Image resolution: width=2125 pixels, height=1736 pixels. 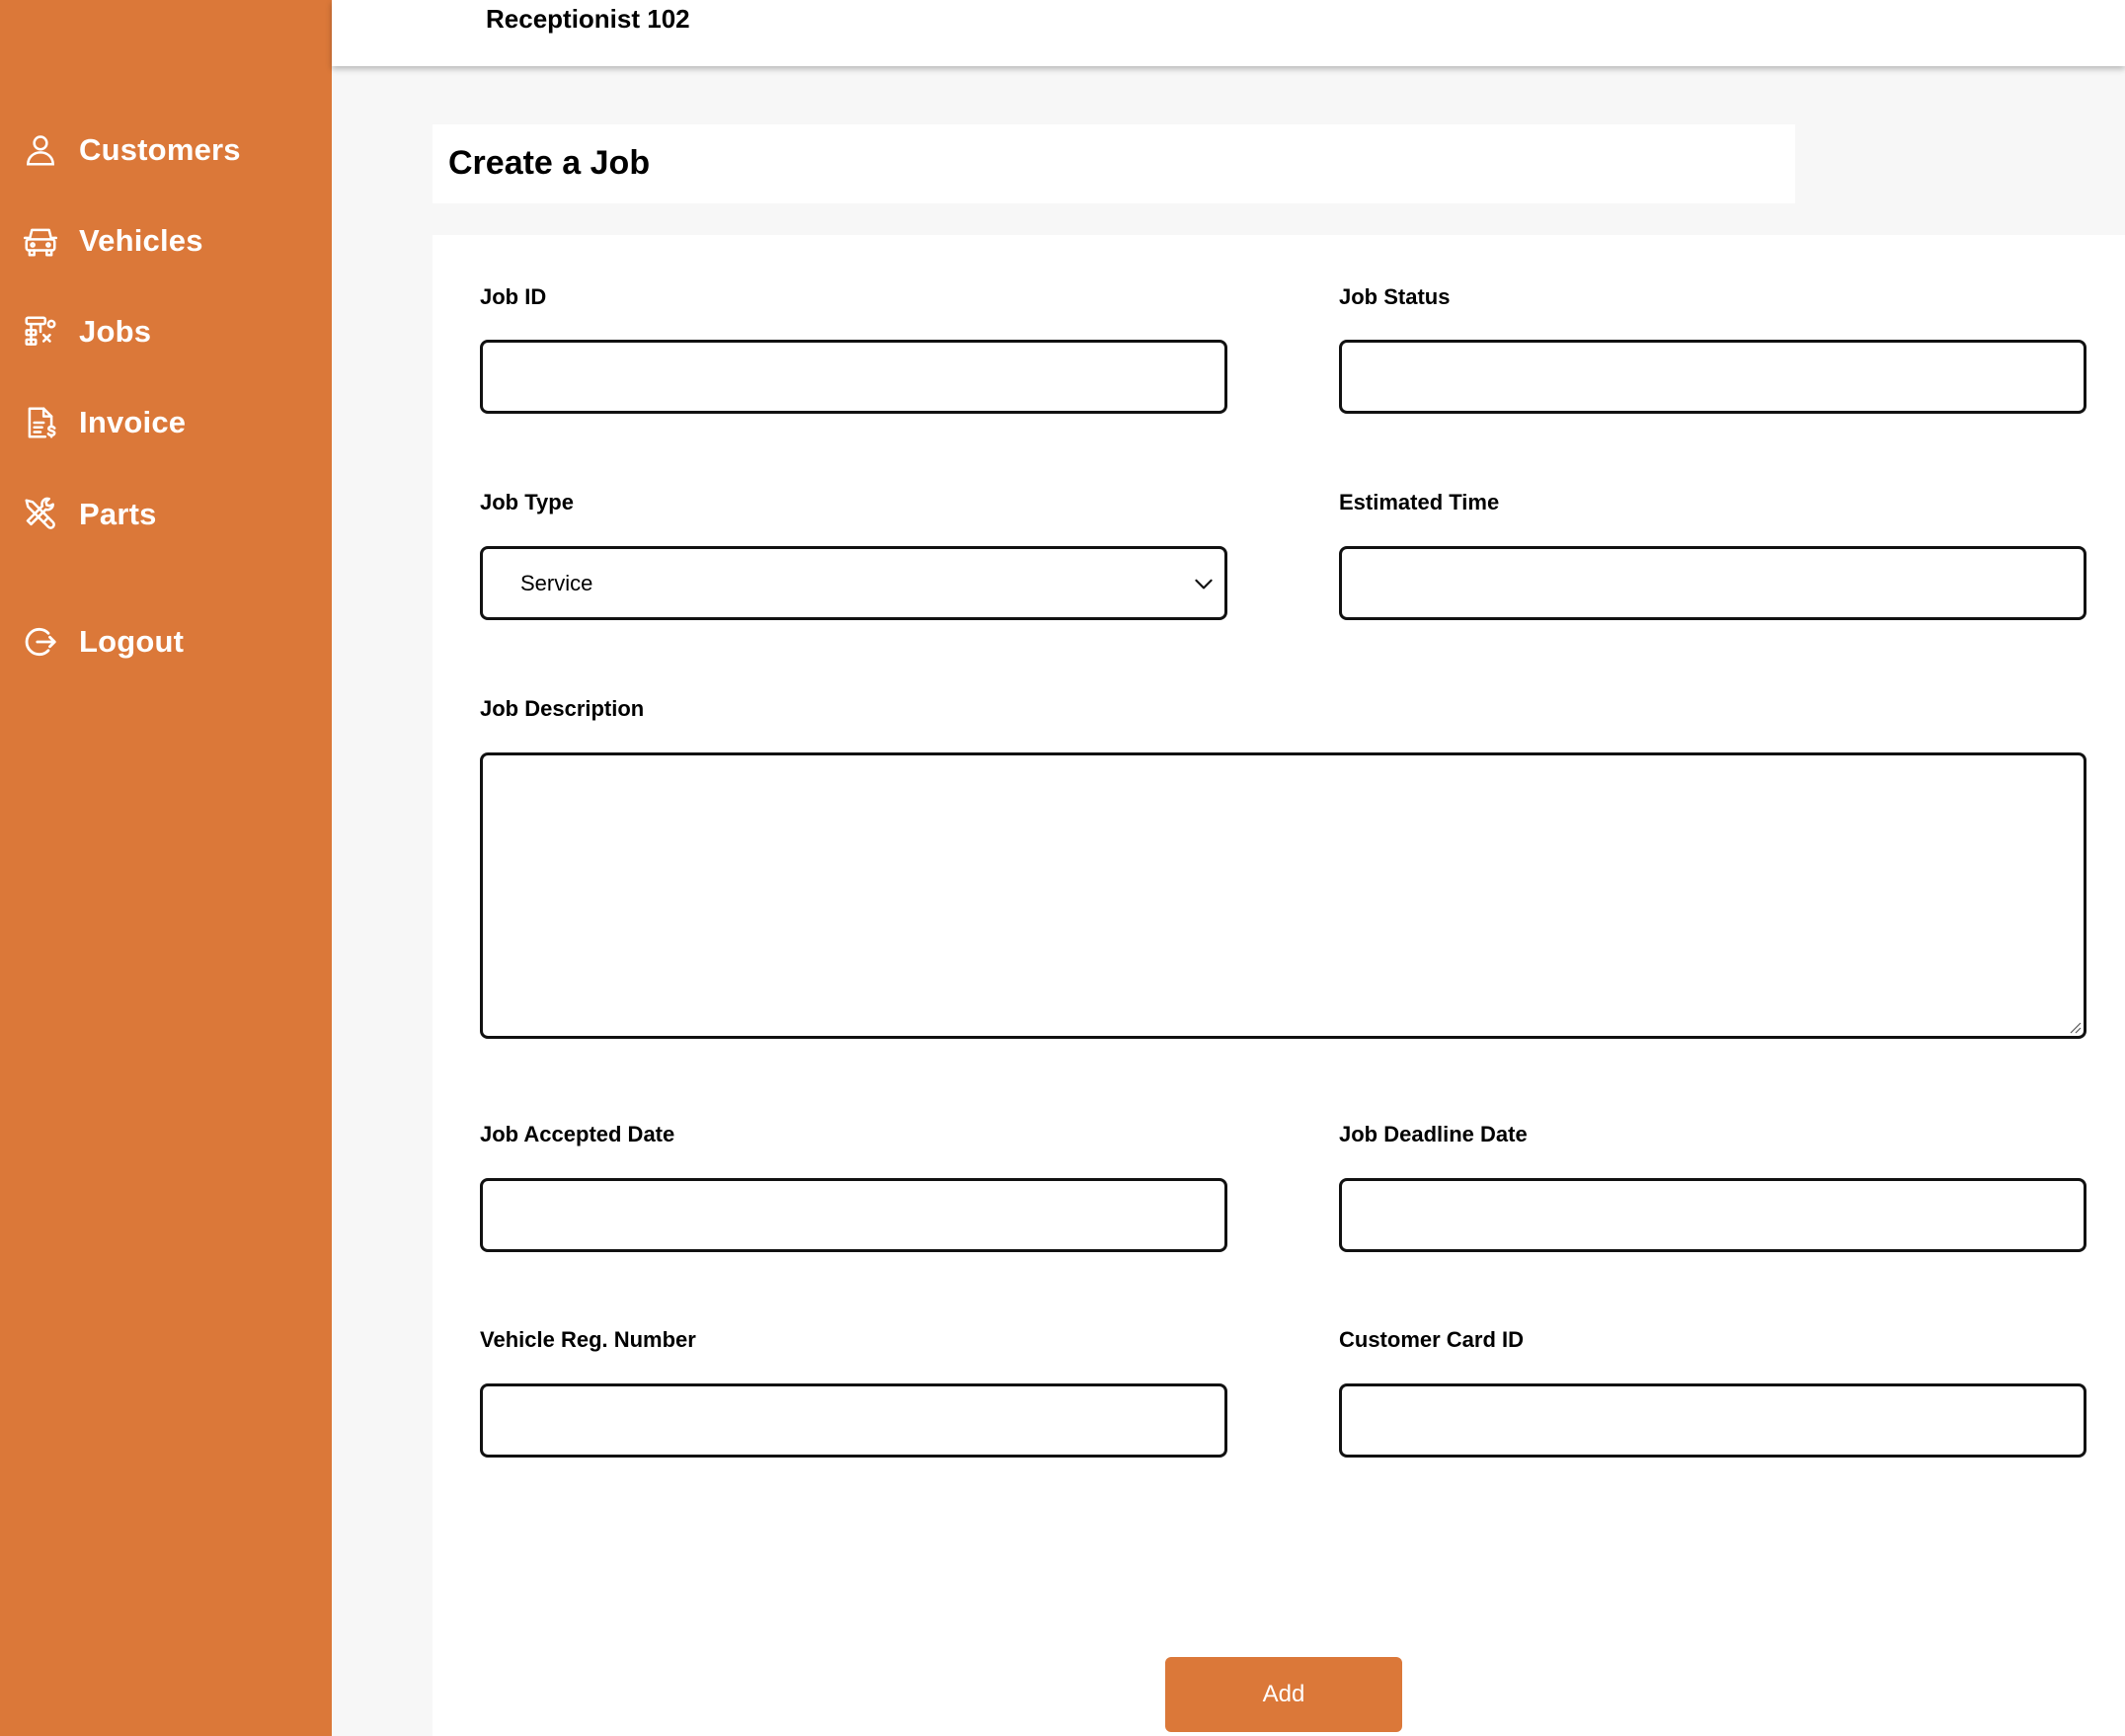 I want to click on user-icon, so click(x=40, y=150).